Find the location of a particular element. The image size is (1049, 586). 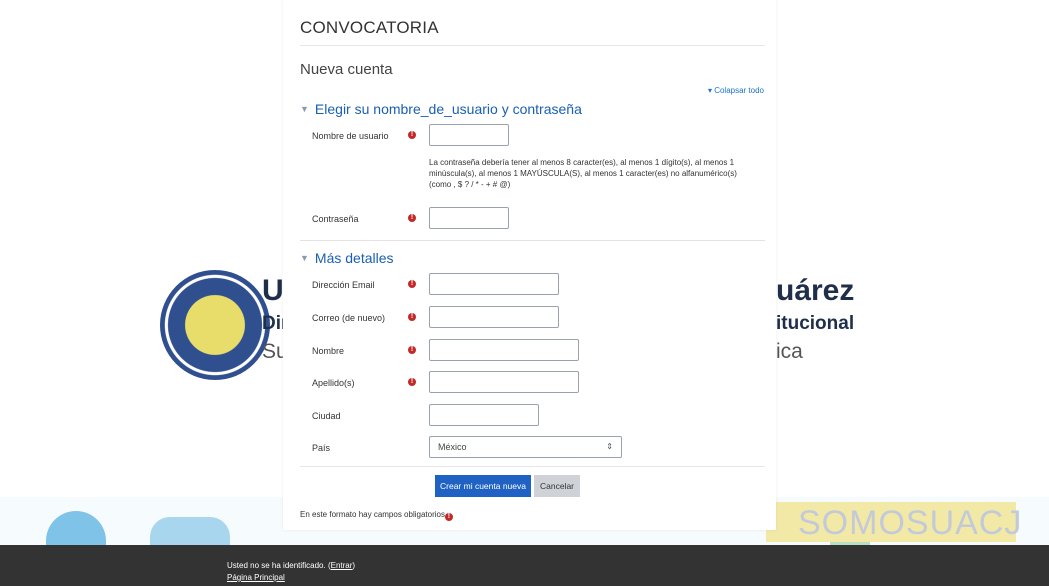

required-fields-note: En este formato hay campos obligatorios! is located at coordinates (376, 515).